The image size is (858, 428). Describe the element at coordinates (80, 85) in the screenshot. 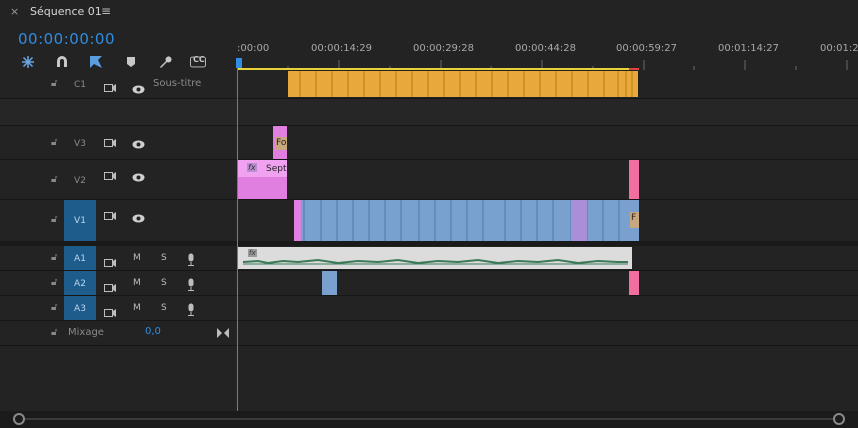

I see `track-label-c1: C1` at that location.